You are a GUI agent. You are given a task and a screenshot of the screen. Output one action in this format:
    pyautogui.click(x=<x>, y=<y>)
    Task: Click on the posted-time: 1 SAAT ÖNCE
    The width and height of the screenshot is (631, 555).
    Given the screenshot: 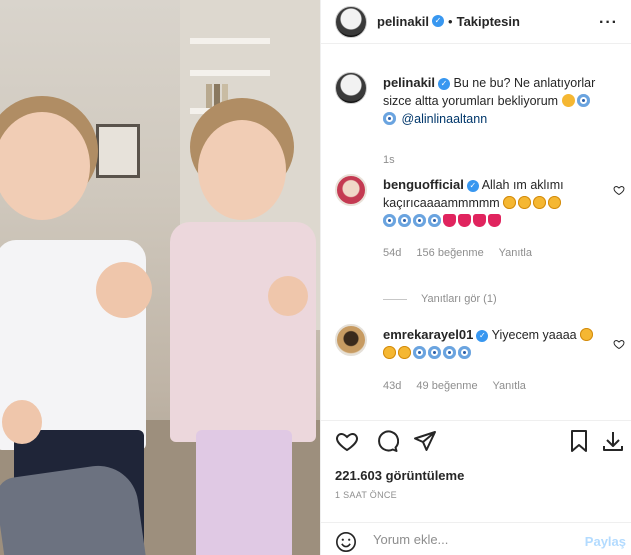 What is the action you would take?
    pyautogui.click(x=366, y=495)
    